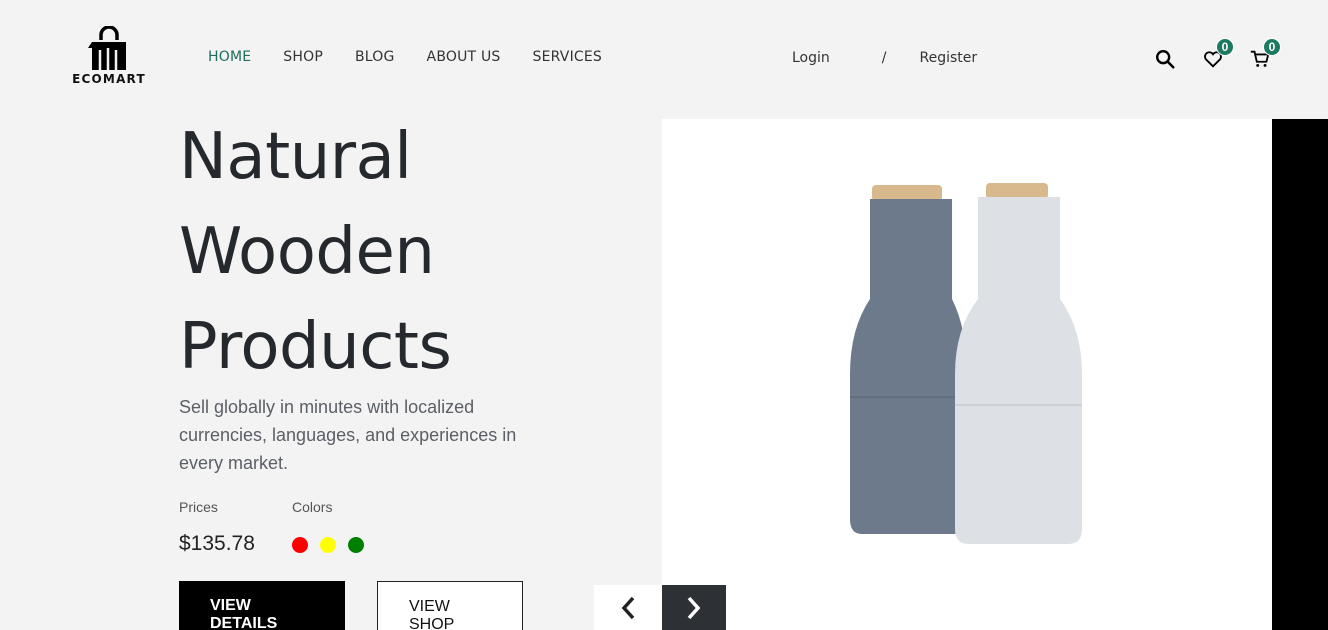 The width and height of the screenshot is (1328, 630). I want to click on nav-about-us: ABOUT US, so click(464, 57).